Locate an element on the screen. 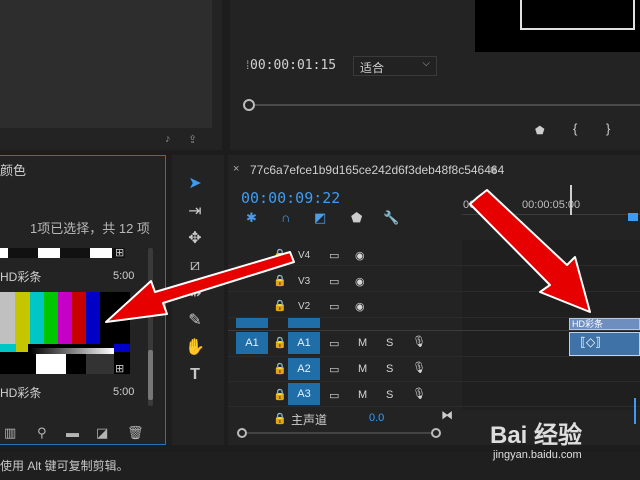  track-name: V3 is located at coordinates (304, 281).